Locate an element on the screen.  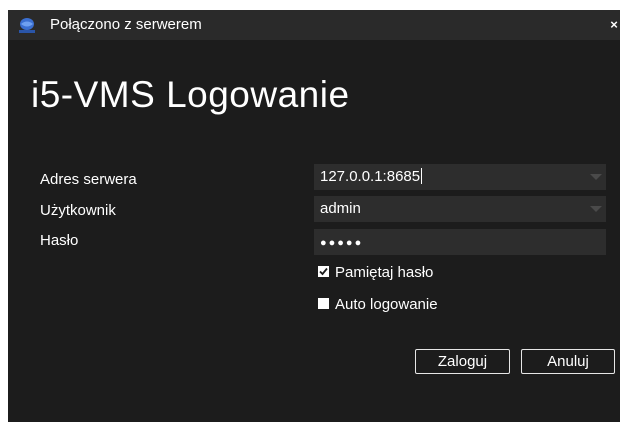
auto-login-label: Auto logowanie is located at coordinates (386, 304).